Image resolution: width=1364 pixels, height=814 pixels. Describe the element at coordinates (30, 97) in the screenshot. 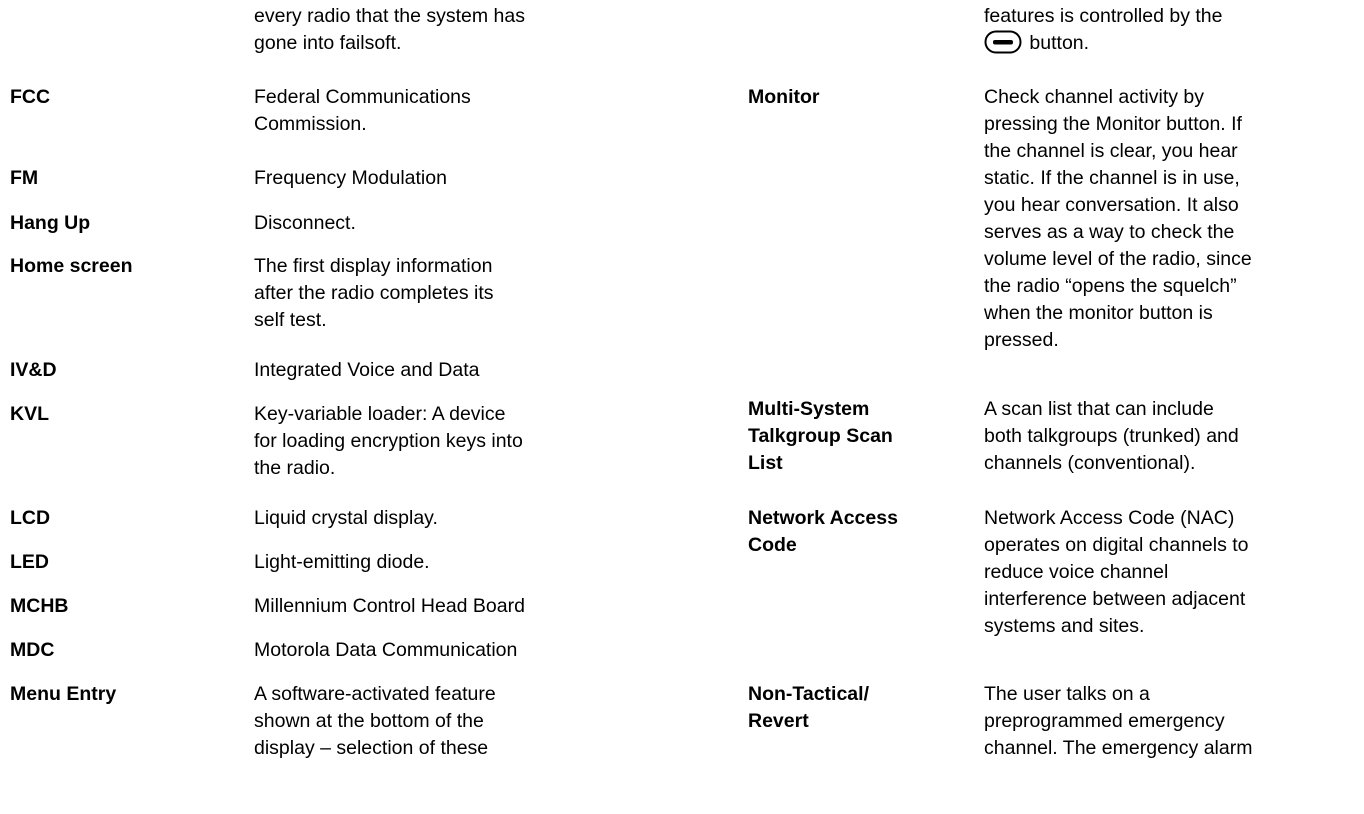

I see `glossary-term: FCC` at that location.